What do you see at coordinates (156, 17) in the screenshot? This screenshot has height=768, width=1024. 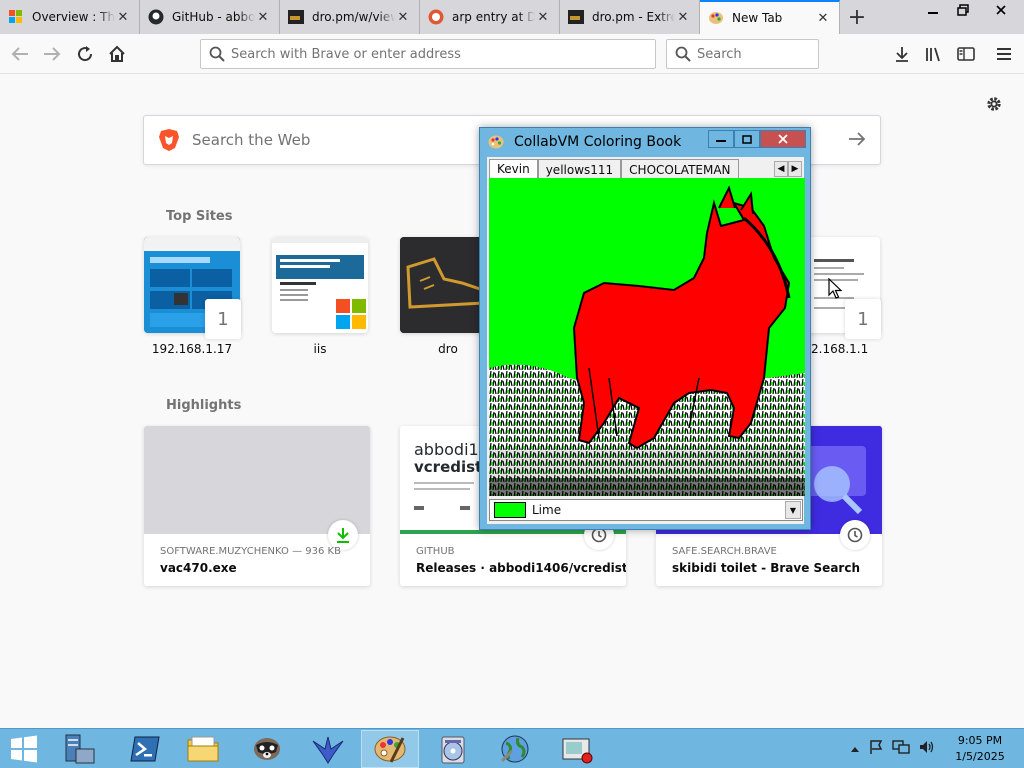 I see `github-icon` at bounding box center [156, 17].